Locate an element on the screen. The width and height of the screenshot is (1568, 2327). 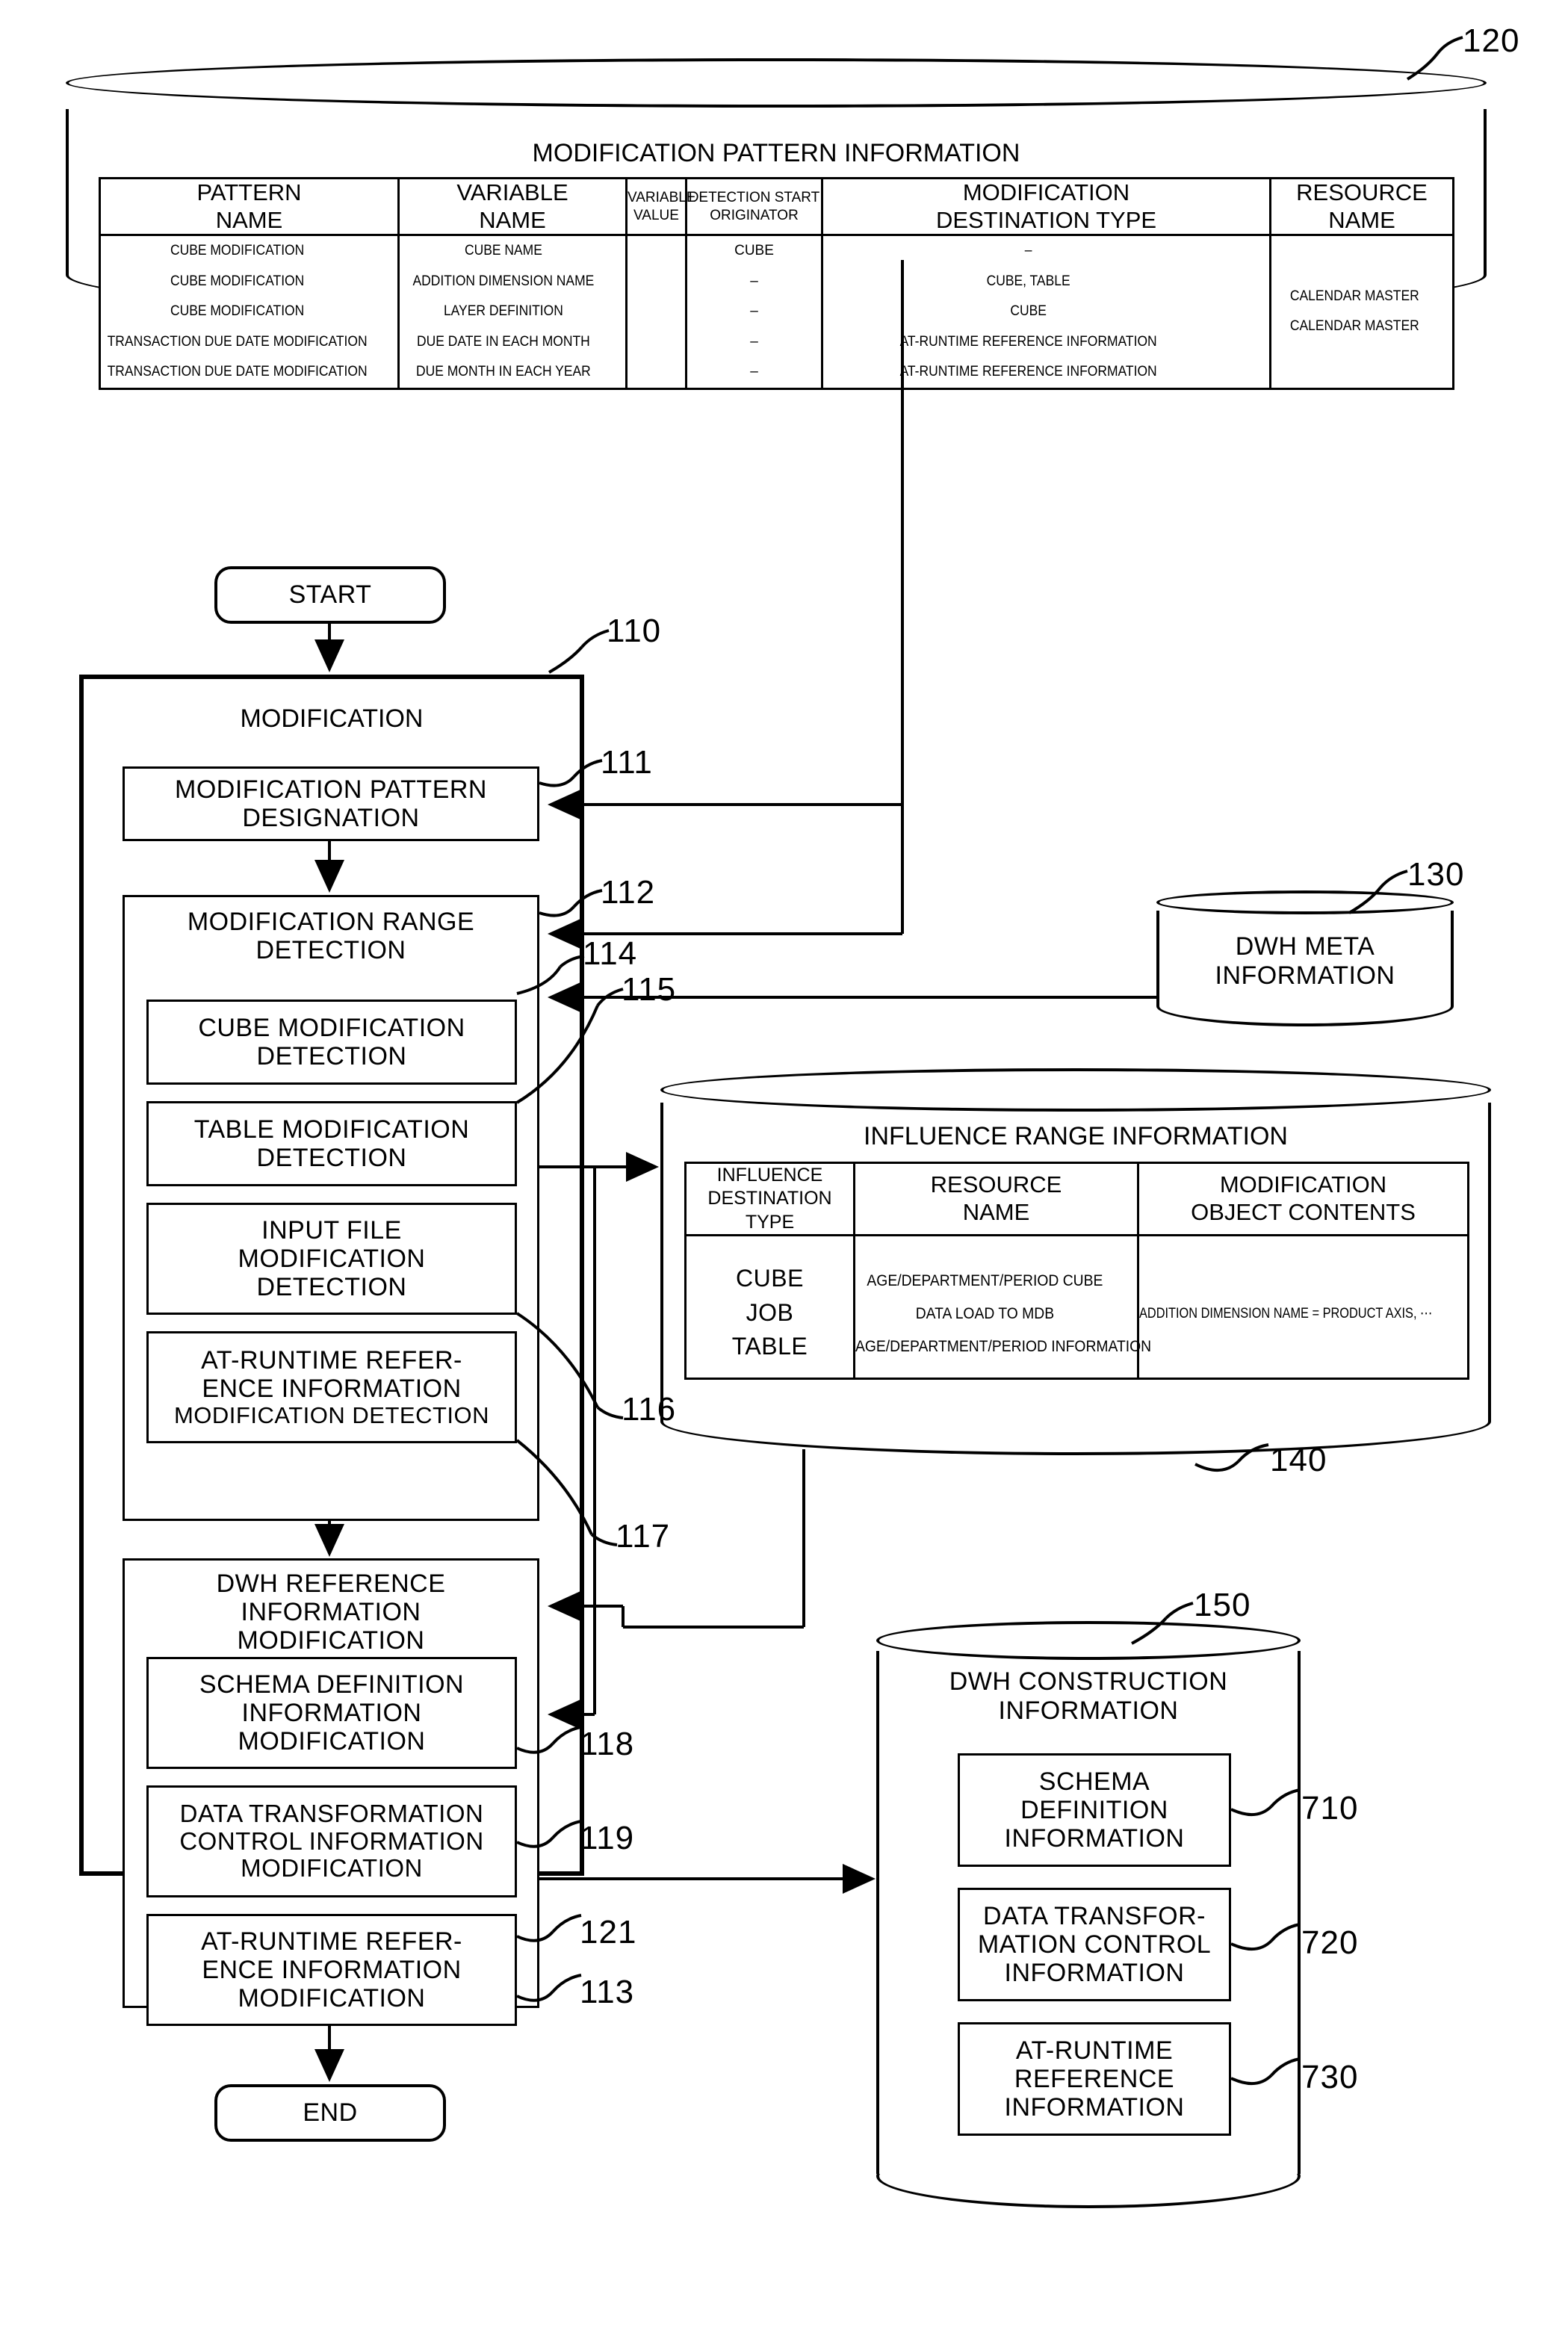
step-modification-pattern-designation: MODIFICATION PATTERN DESIGNATION is located at coordinates (331, 803).